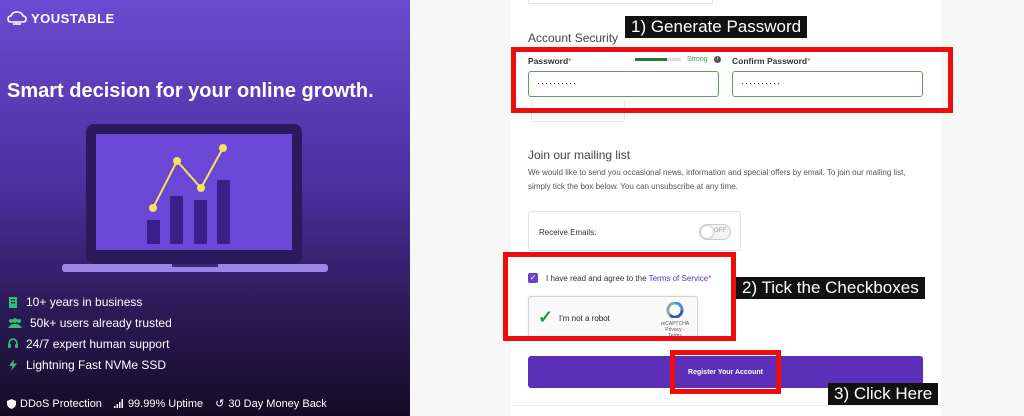 The image size is (1024, 416). What do you see at coordinates (619, 296) in the screenshot?
I see `annotation-box-checkboxes` at bounding box center [619, 296].